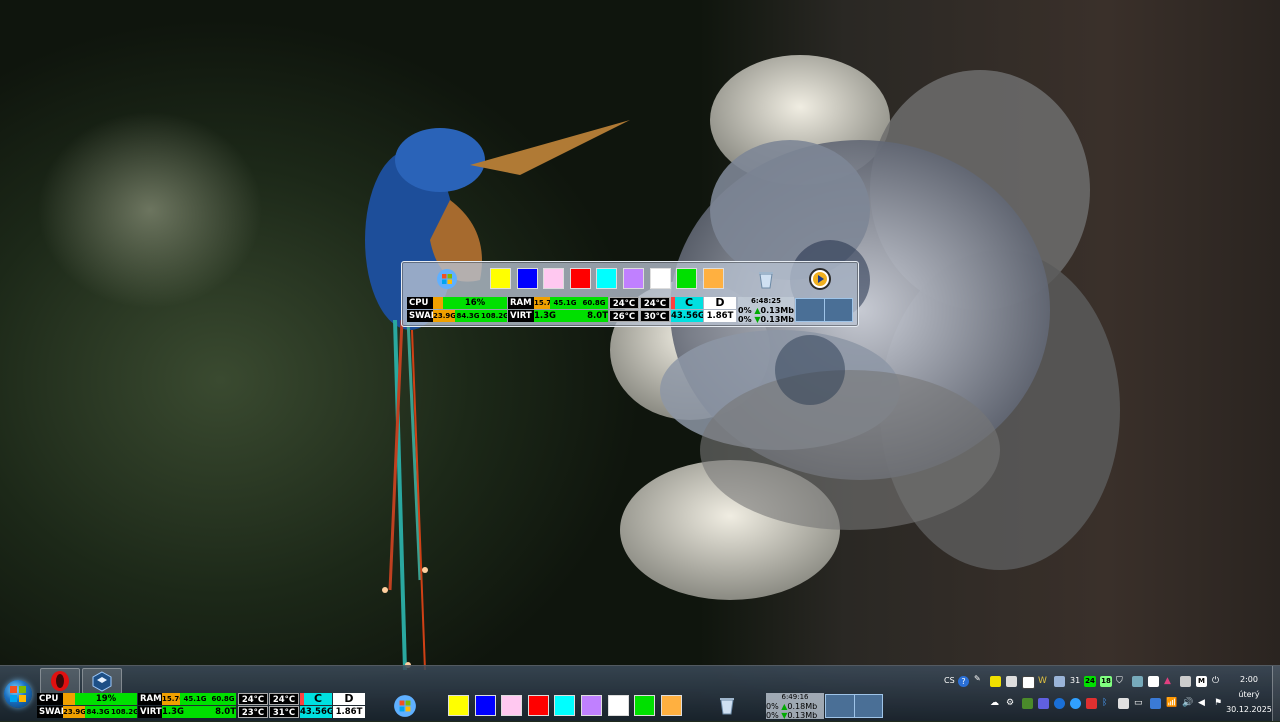  Describe the element at coordinates (1153, 681) in the screenshot. I see `puzzle-icon` at that location.